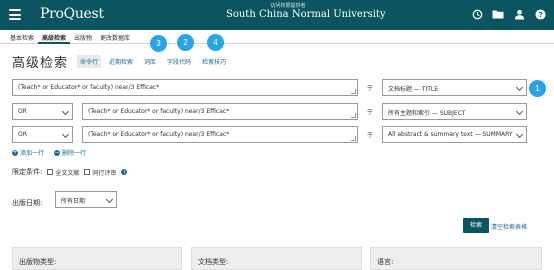 This screenshot has height=270, width=554. I want to click on full-text-label: 全文文献, so click(67, 173).